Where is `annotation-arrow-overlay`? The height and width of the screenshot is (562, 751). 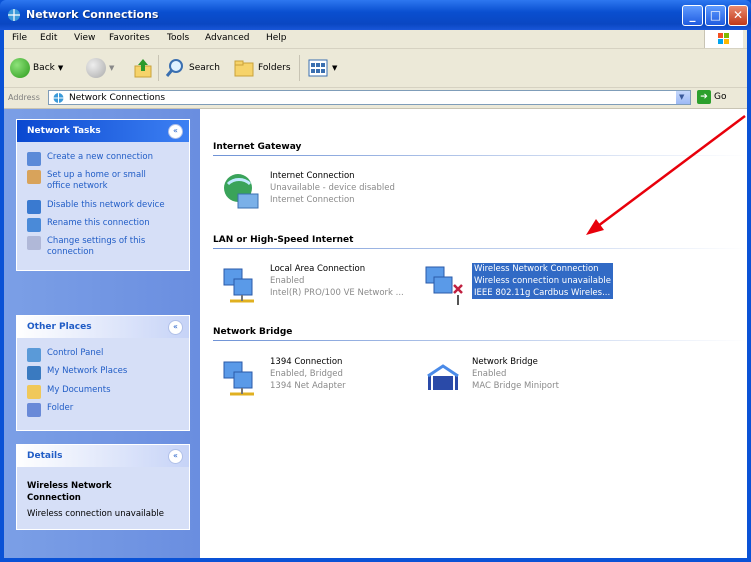
annotation-arrow-overlay is located at coordinates (666, 174).